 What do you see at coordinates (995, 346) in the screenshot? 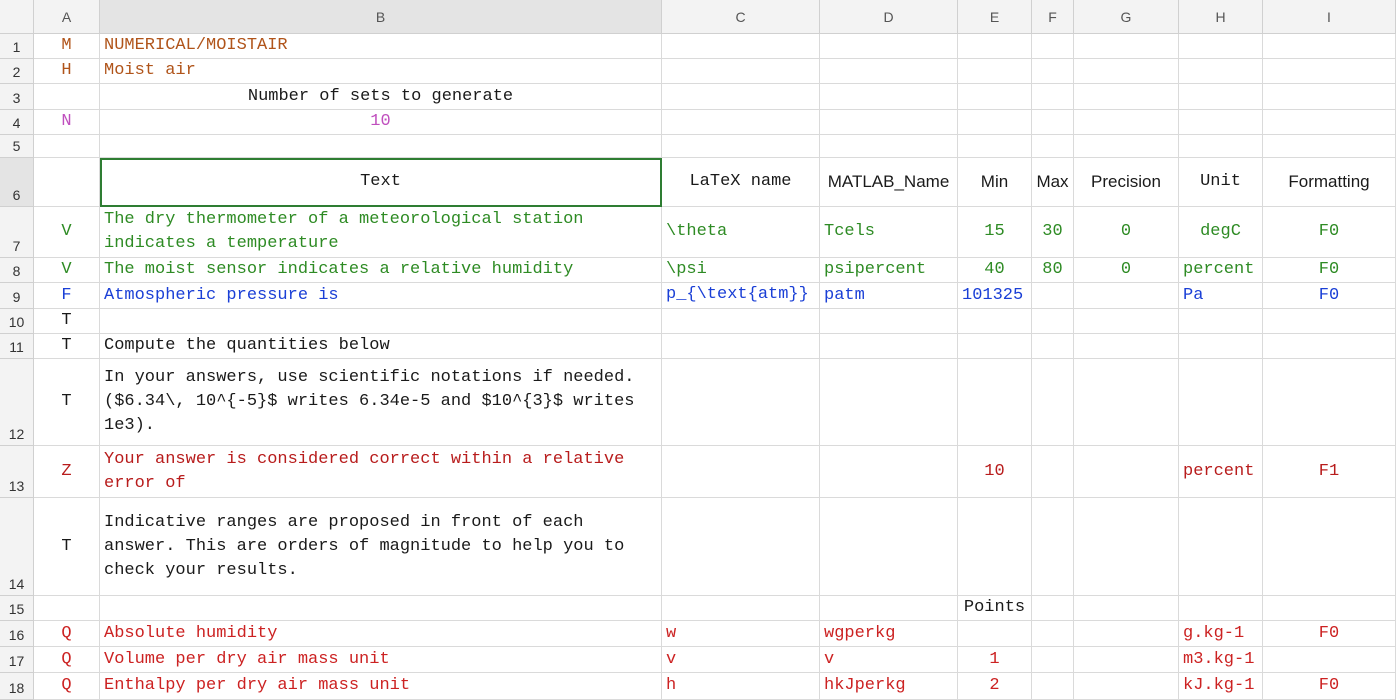
I see `cell-e11` at bounding box center [995, 346].